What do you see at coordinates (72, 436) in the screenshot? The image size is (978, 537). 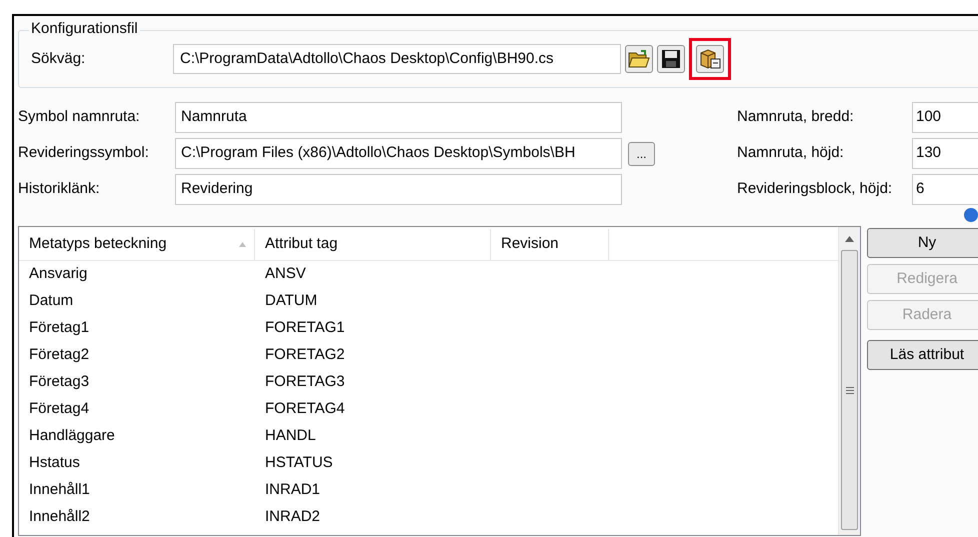 I see `table-cell-text: Handläggare` at bounding box center [72, 436].